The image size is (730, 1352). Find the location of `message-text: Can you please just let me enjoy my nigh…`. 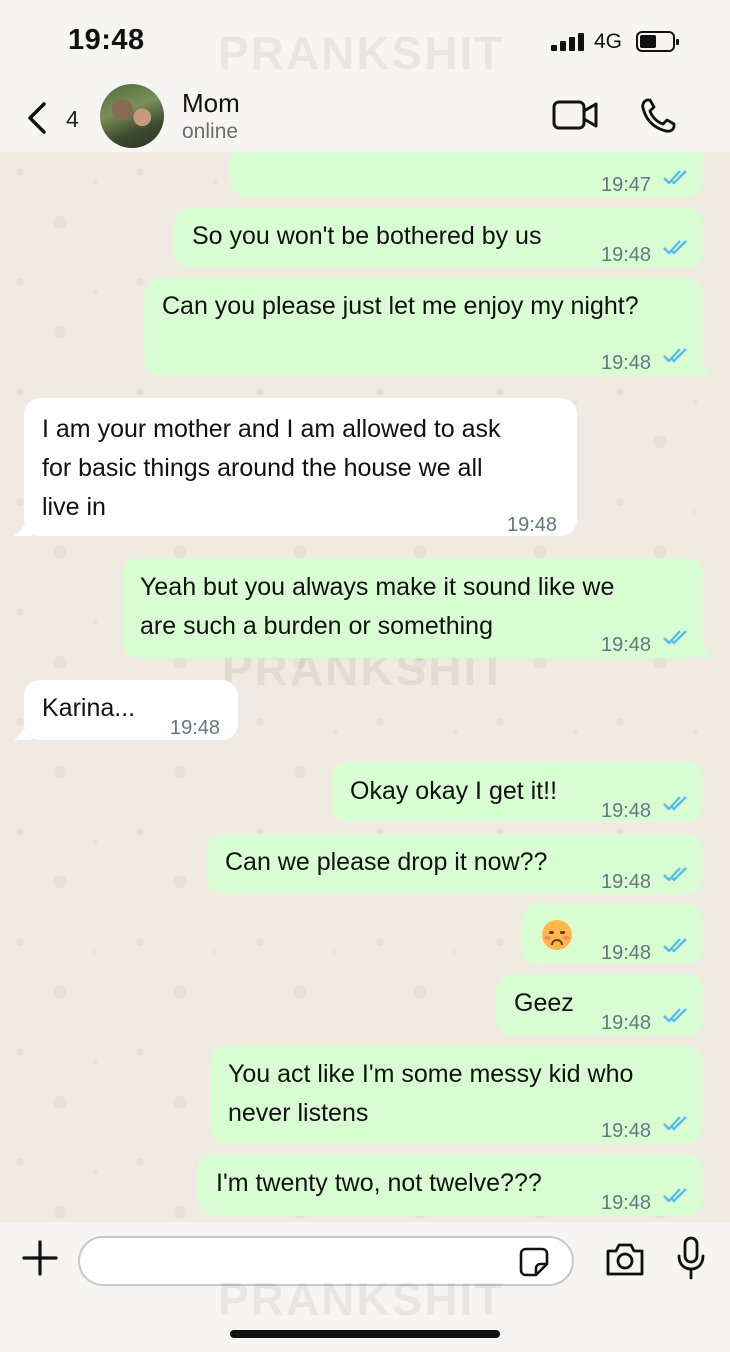

message-text: Can you please just let me enjoy my nigh… is located at coordinates (400, 306).